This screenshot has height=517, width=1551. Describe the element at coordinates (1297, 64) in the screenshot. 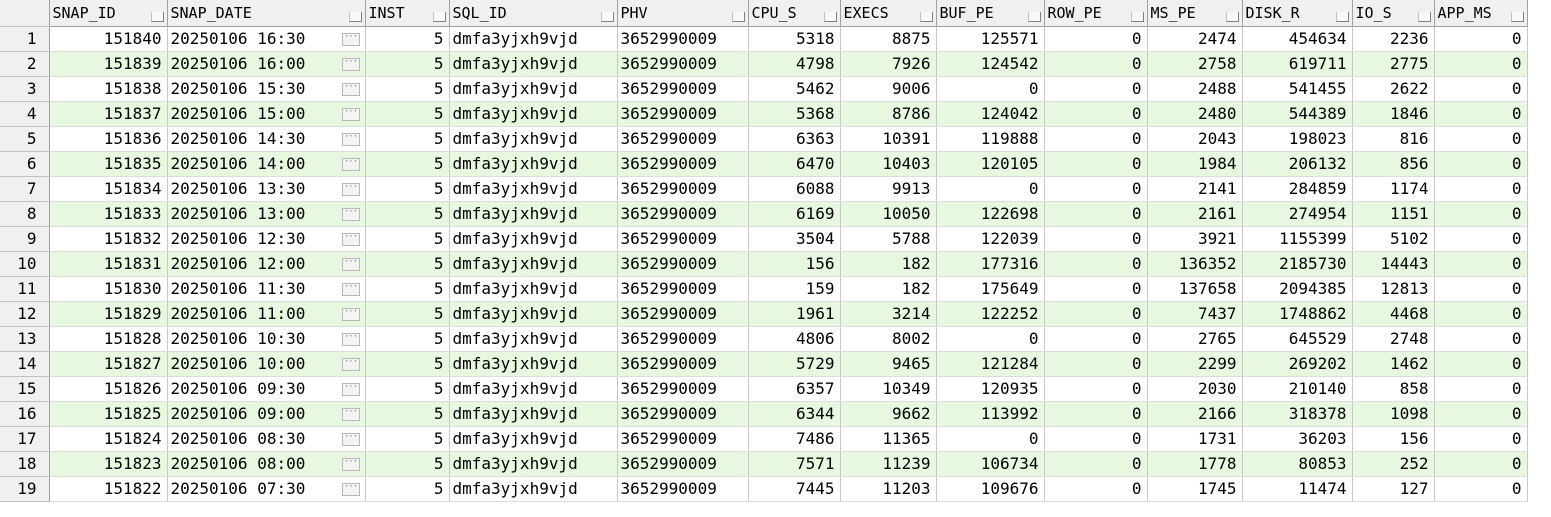

I see `cell-disk-r: 619711` at that location.